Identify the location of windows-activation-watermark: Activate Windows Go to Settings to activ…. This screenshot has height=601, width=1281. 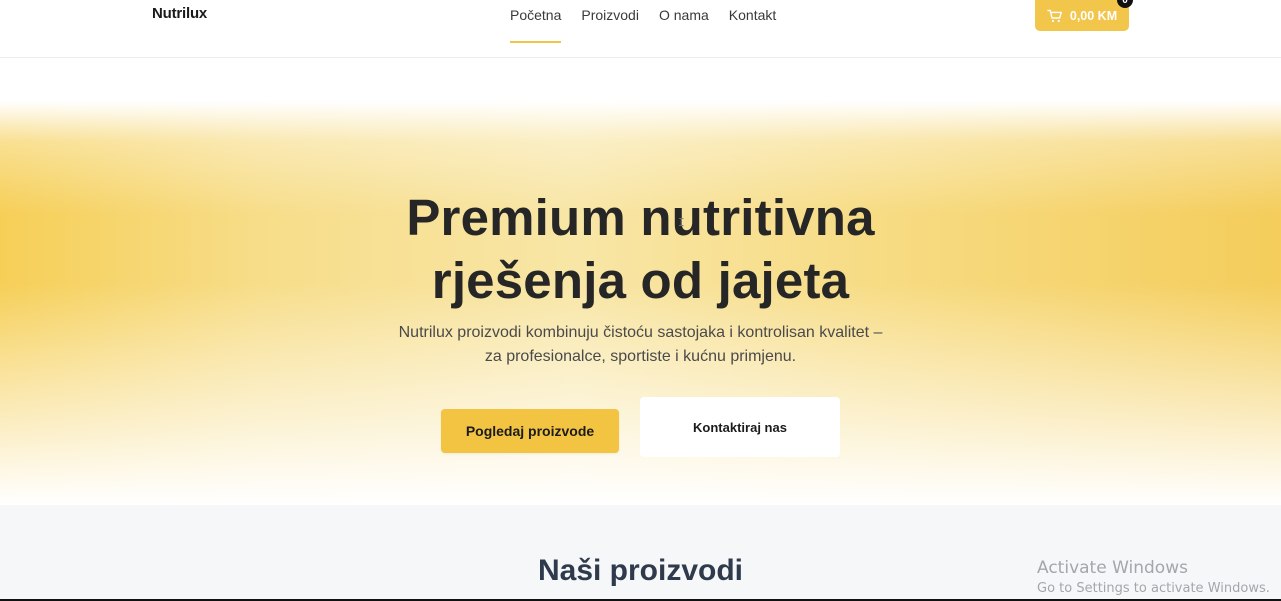
(1153, 579).